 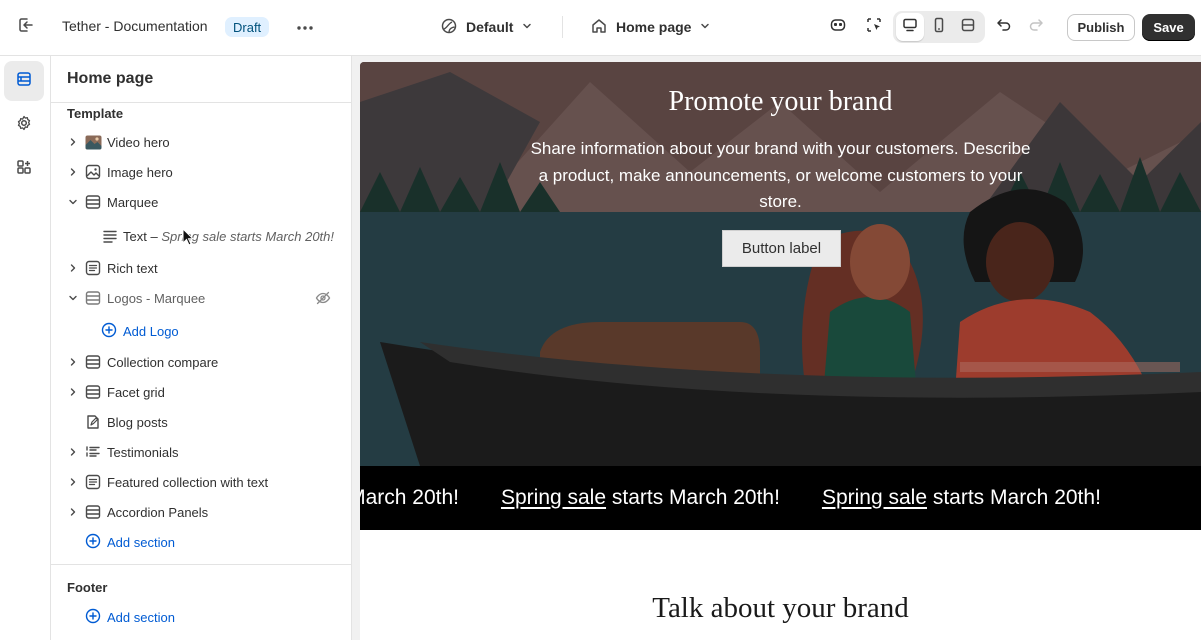 I want to click on section-label: Testimonials, so click(x=143, y=452).